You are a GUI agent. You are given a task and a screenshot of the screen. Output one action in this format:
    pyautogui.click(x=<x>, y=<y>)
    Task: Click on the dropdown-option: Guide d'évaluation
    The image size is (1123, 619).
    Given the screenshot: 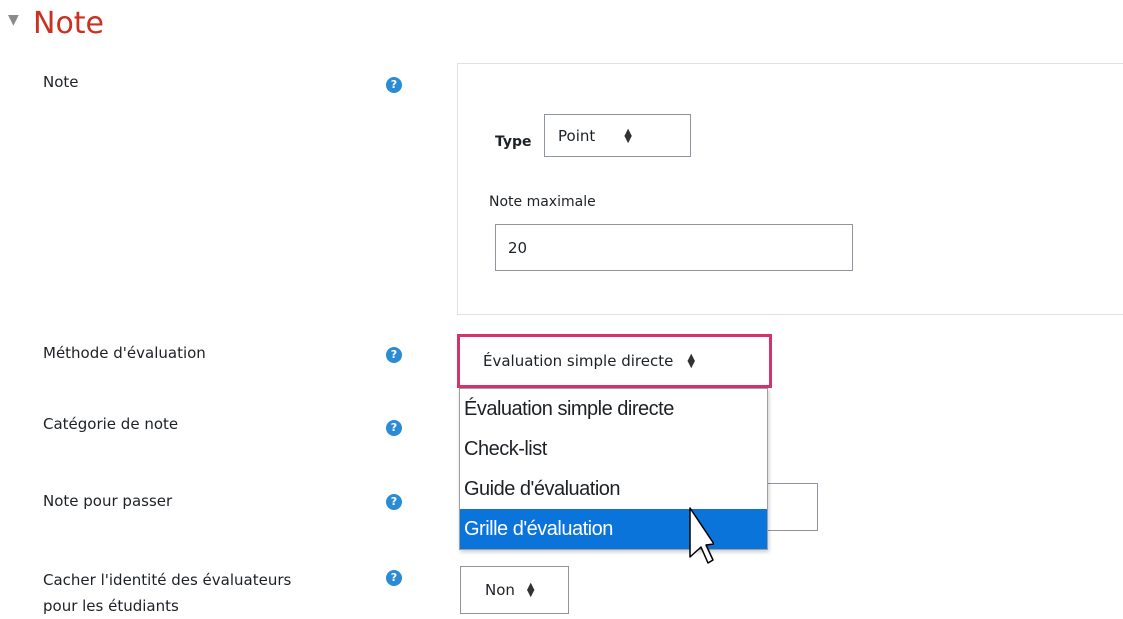 What is the action you would take?
    pyautogui.click(x=613, y=489)
    